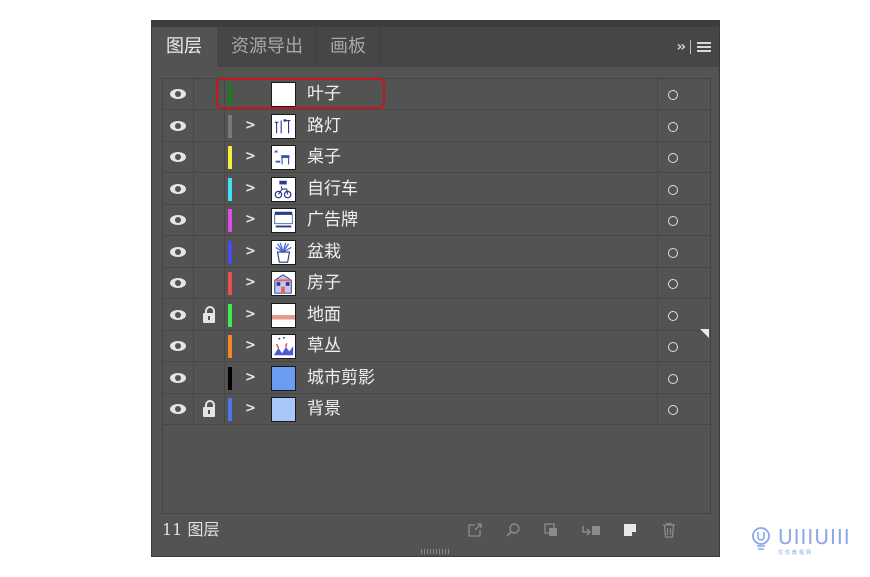  I want to click on tab-asset-export: 资源导出, so click(267, 47).